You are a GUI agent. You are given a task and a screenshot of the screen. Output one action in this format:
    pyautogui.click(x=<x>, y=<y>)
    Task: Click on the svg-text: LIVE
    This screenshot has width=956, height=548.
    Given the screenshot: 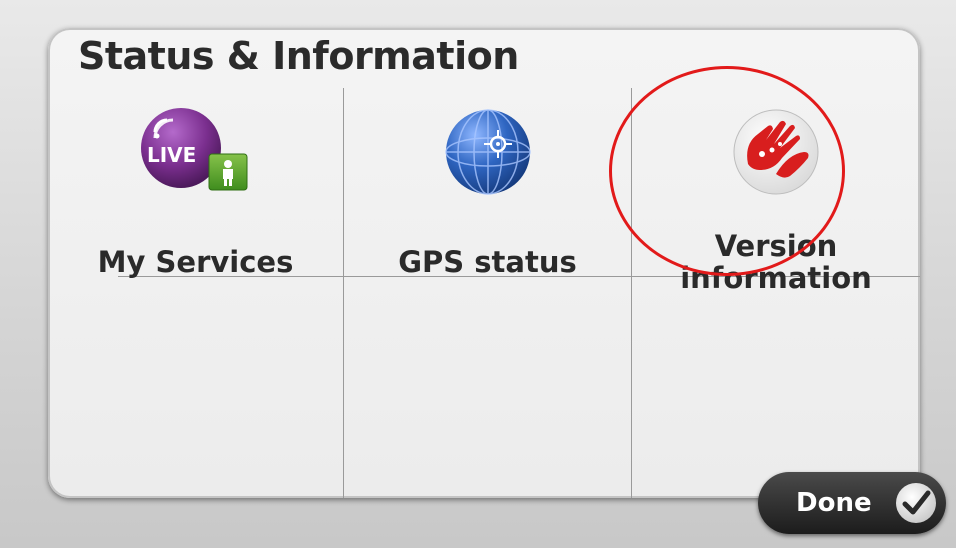 What is the action you would take?
    pyautogui.click(x=171, y=155)
    